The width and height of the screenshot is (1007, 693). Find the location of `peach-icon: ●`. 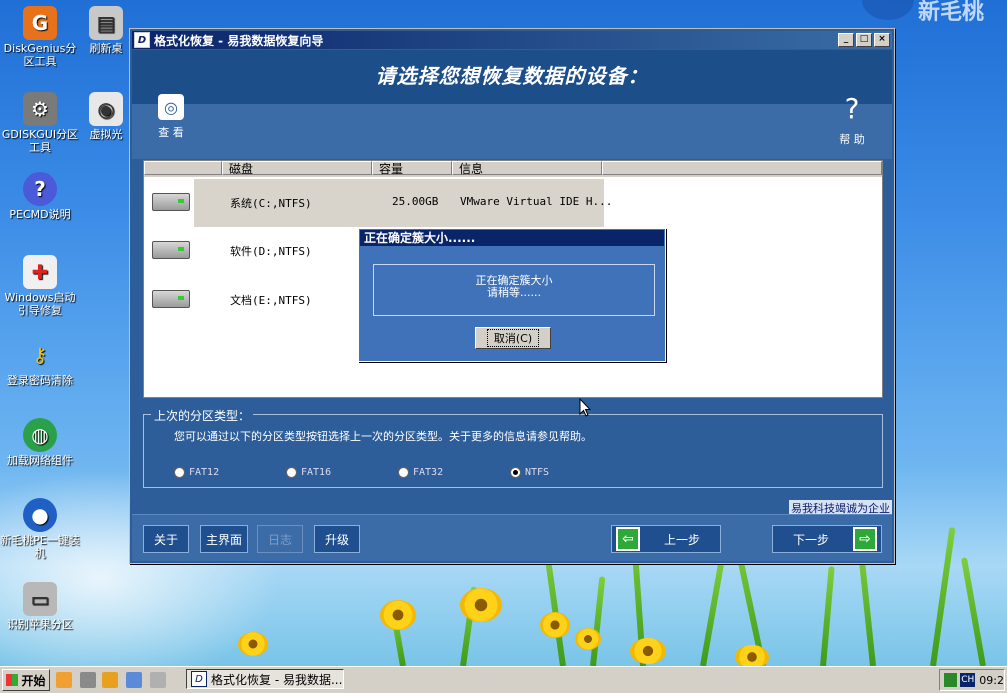

peach-icon: ● is located at coordinates (40, 515).